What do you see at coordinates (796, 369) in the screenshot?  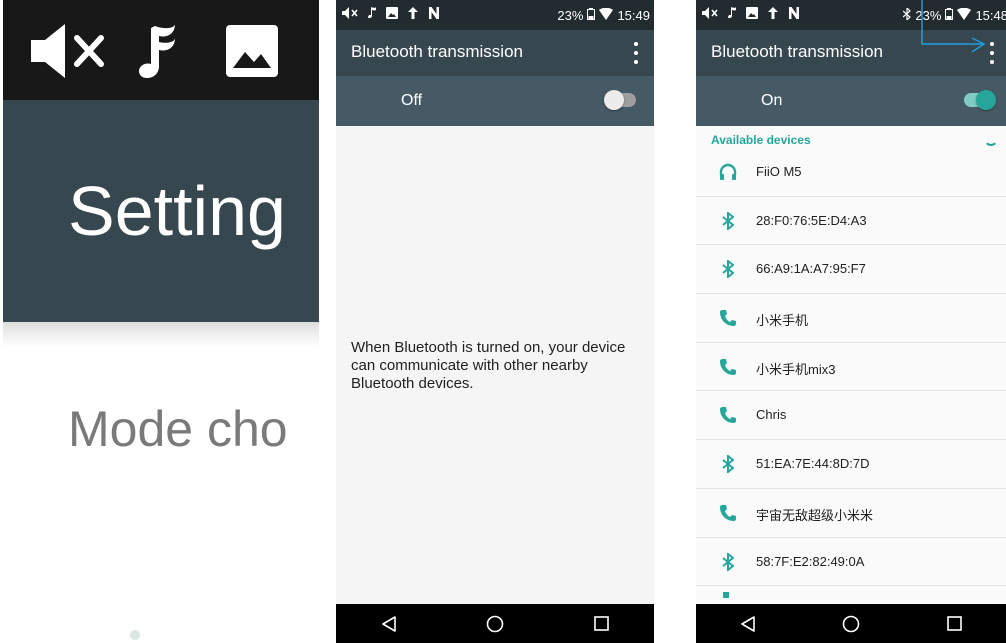 I see `device-name: 小米手机mix3` at bounding box center [796, 369].